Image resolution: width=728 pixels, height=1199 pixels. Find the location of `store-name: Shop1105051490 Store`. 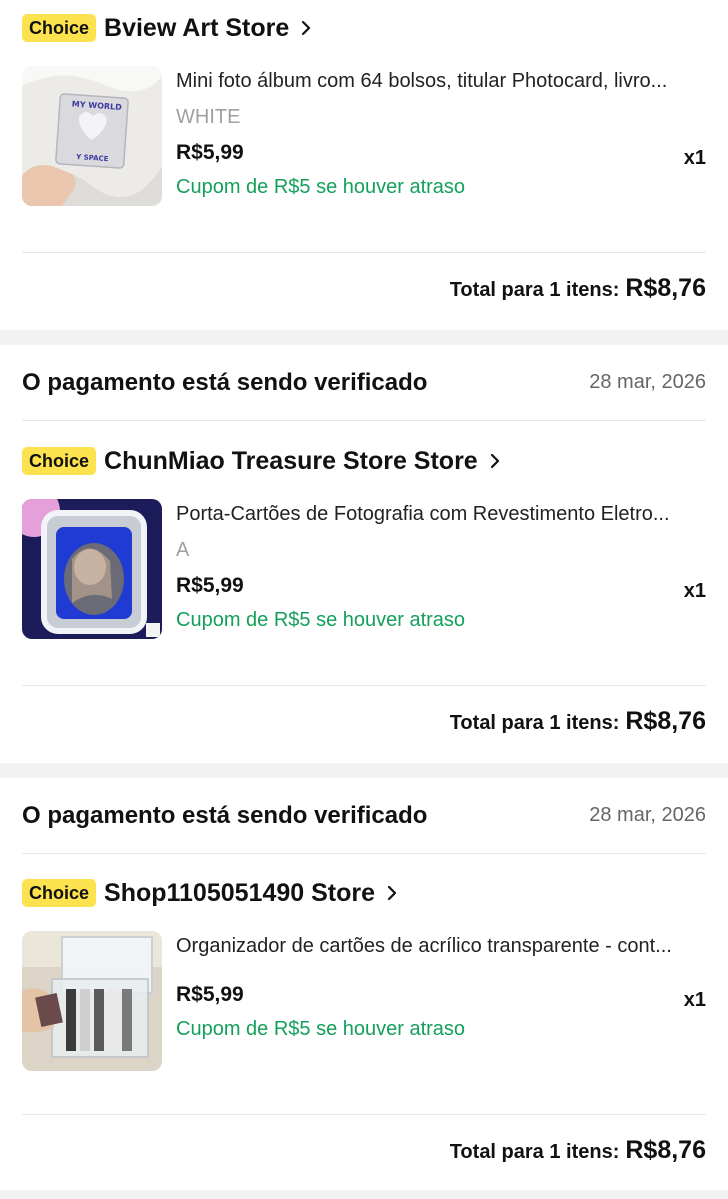

store-name: Shop1105051490 Store is located at coordinates (240, 892).